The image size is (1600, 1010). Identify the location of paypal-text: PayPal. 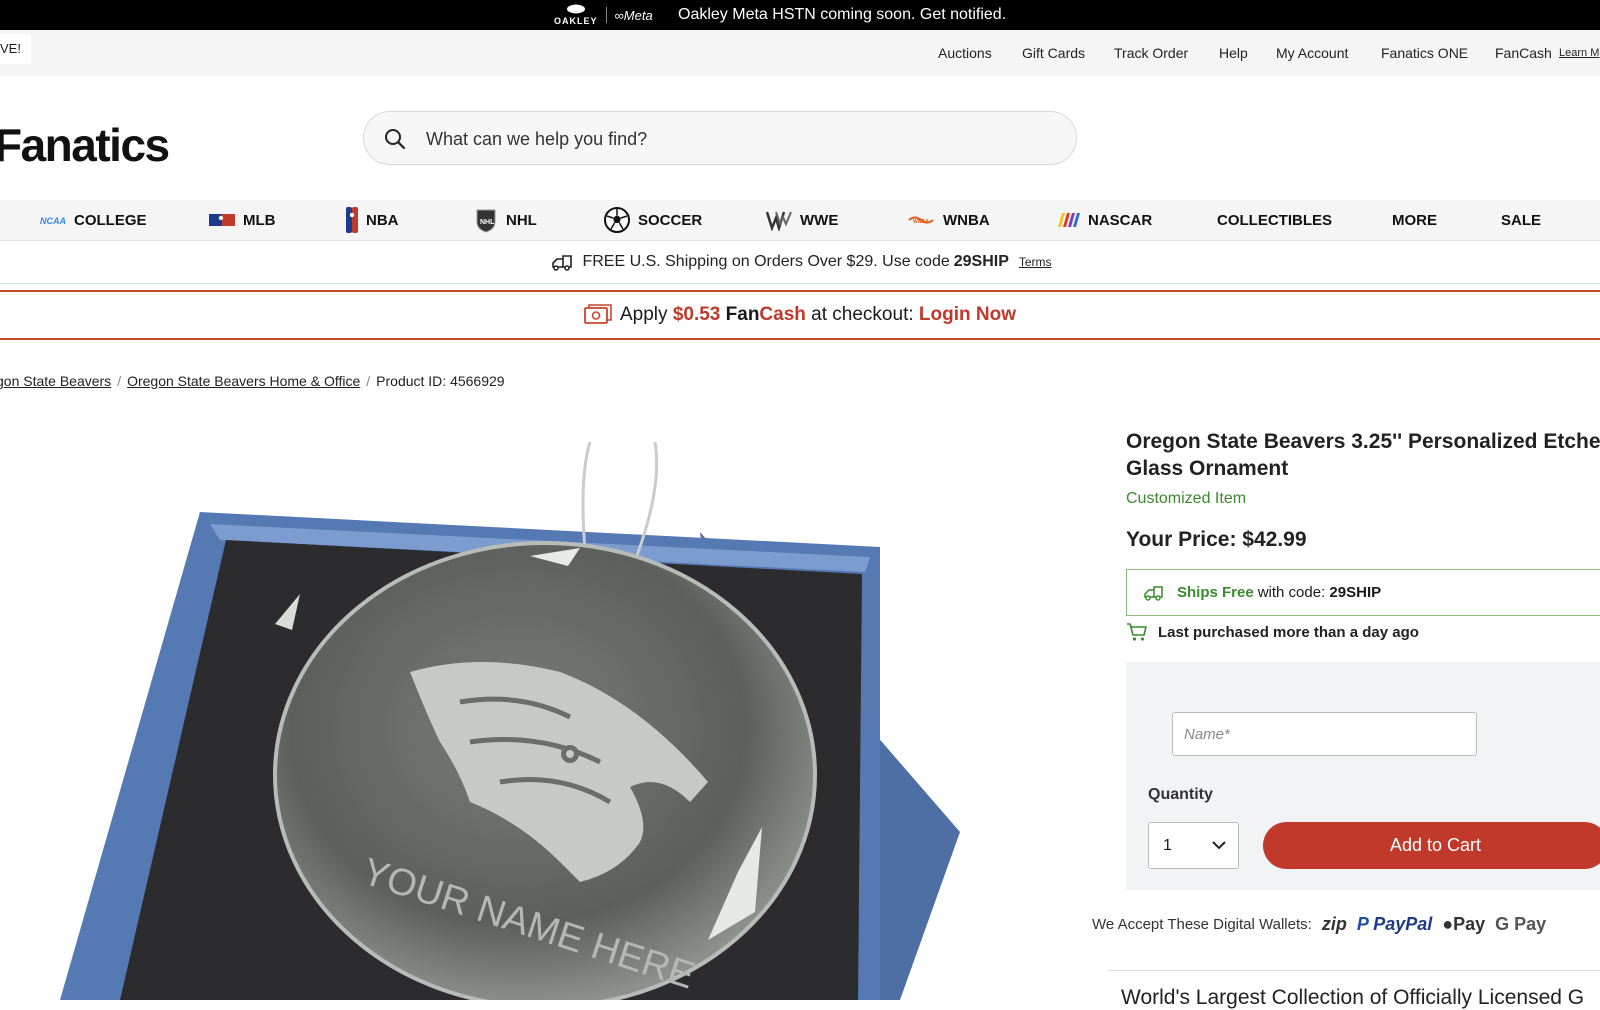
(1403, 924).